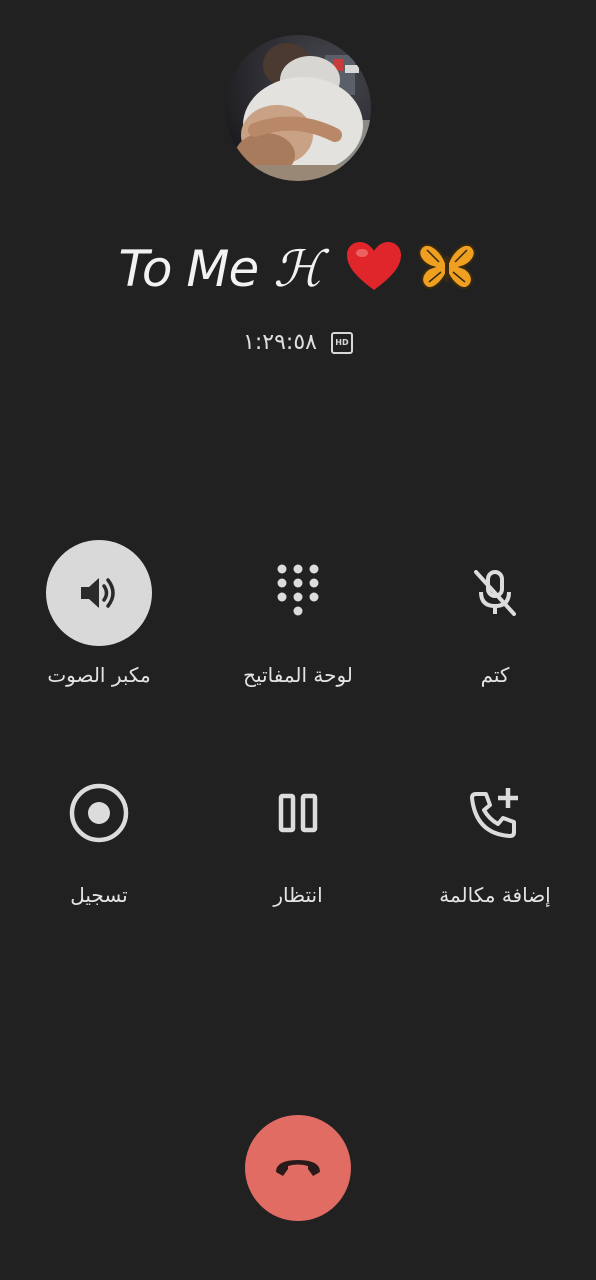 The image size is (596, 1280). I want to click on record-control: تسجيل, so click(99, 833).